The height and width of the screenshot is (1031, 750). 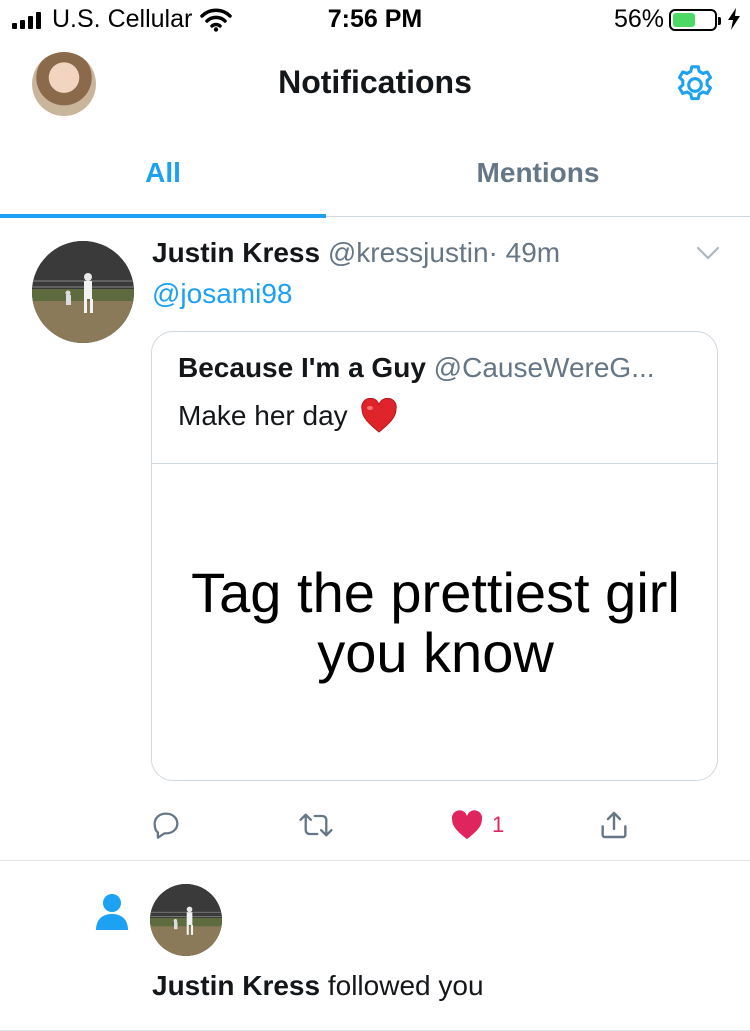 I want to click on follow-action: followed you, so click(x=405, y=985).